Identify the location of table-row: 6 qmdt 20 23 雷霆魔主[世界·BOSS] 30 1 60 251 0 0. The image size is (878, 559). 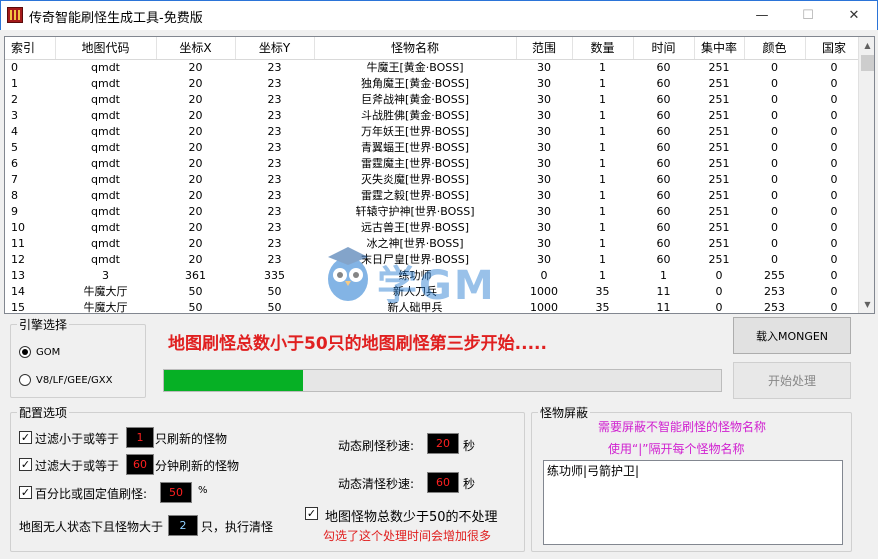
(434, 164).